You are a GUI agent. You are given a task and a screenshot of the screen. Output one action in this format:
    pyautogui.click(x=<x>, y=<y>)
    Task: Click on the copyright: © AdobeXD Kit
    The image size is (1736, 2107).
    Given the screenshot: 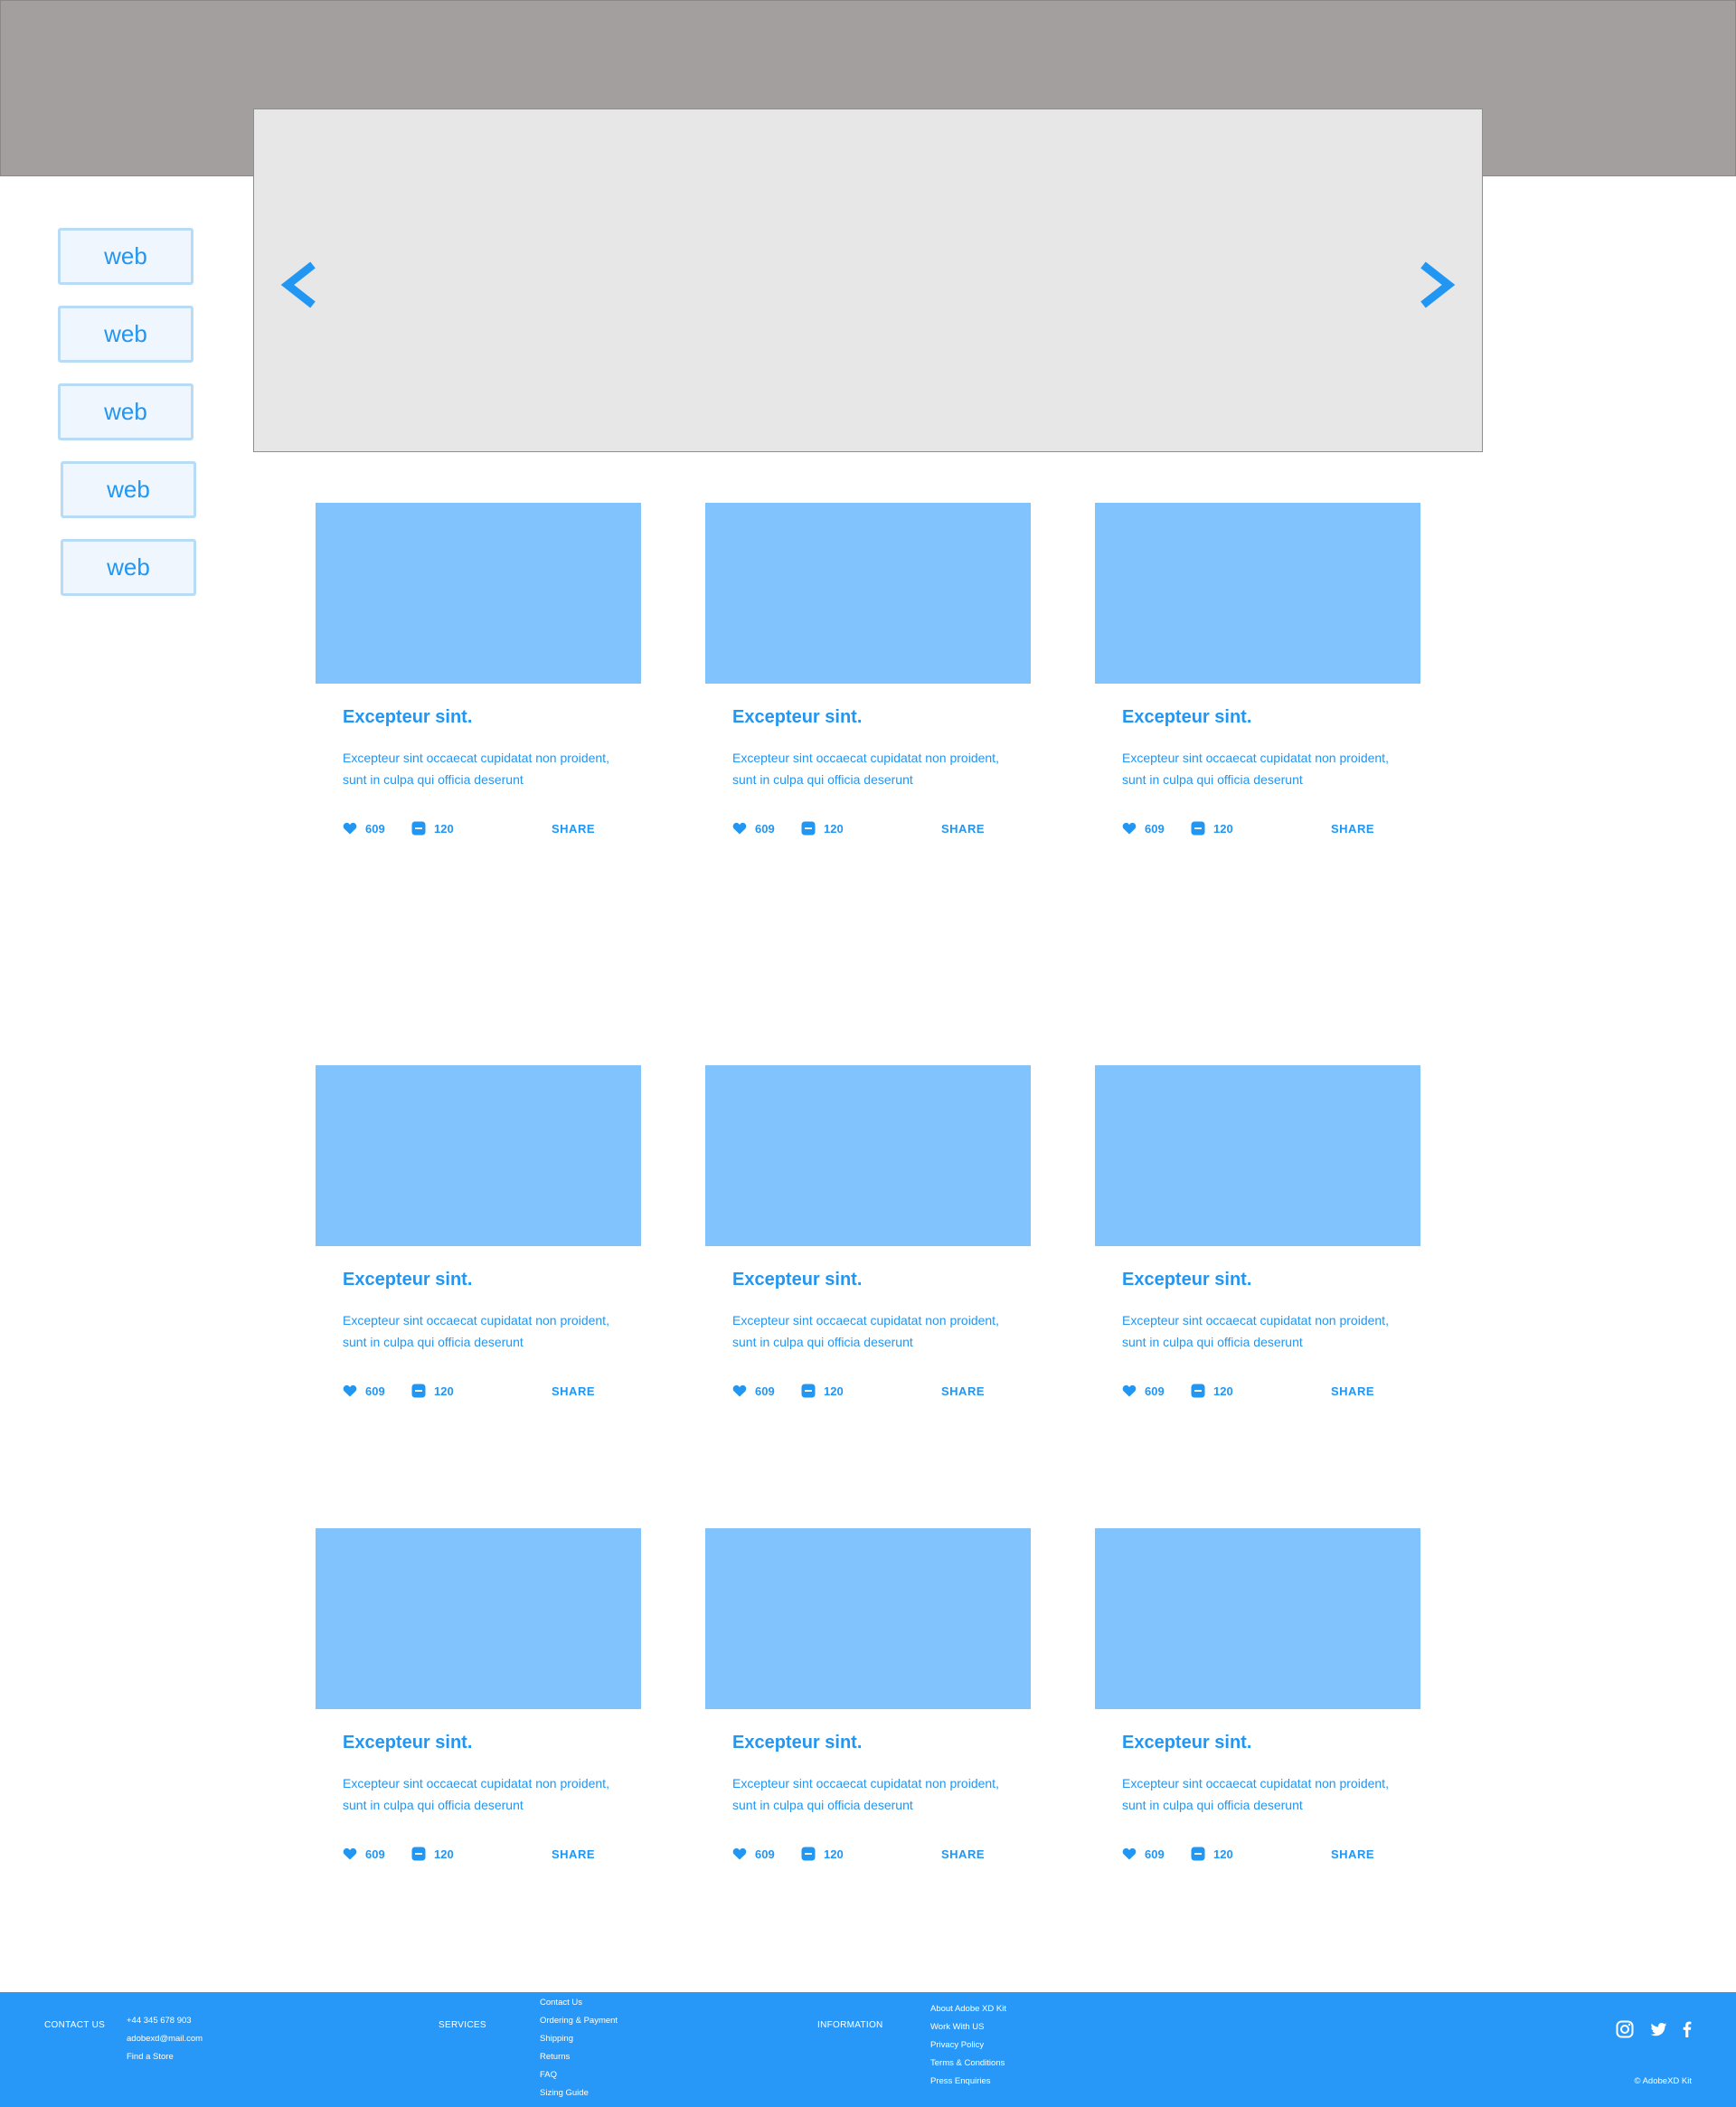 What is the action you would take?
    pyautogui.click(x=1663, y=2081)
    